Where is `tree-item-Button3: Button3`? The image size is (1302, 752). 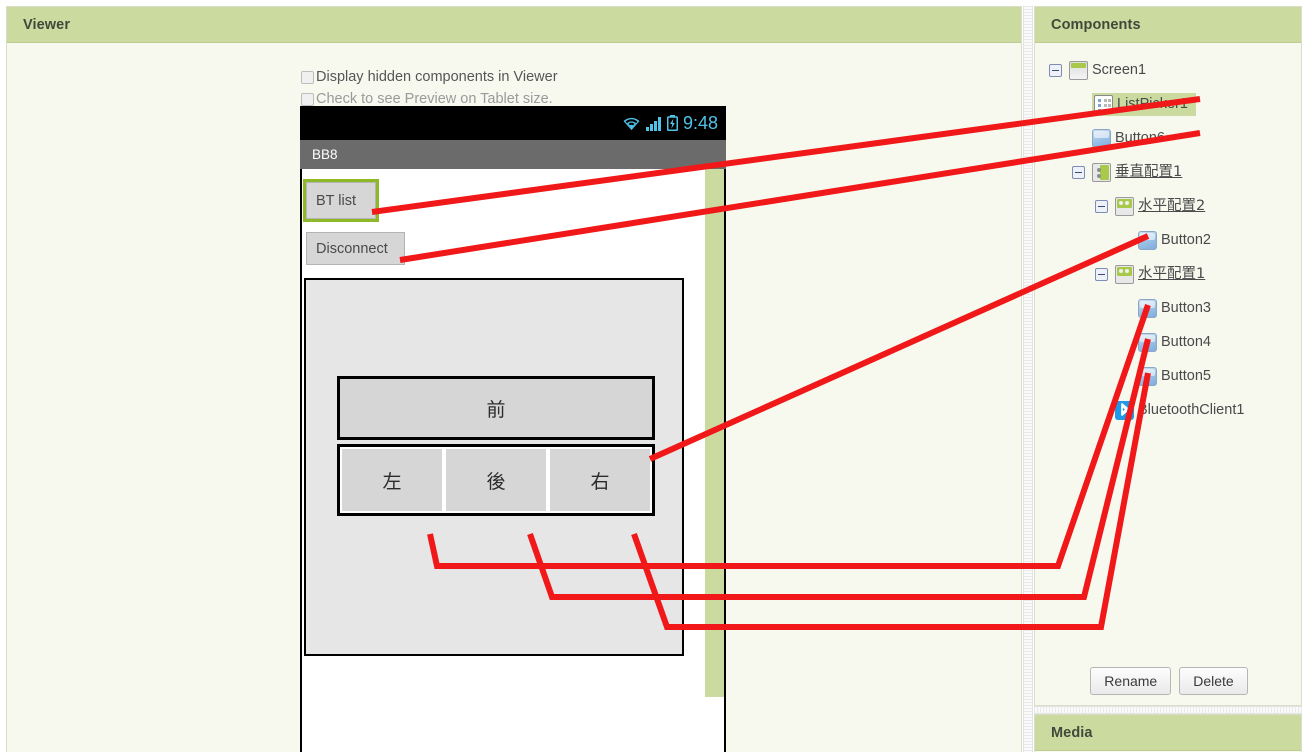 tree-item-Button3: Button3 is located at coordinates (1168, 308).